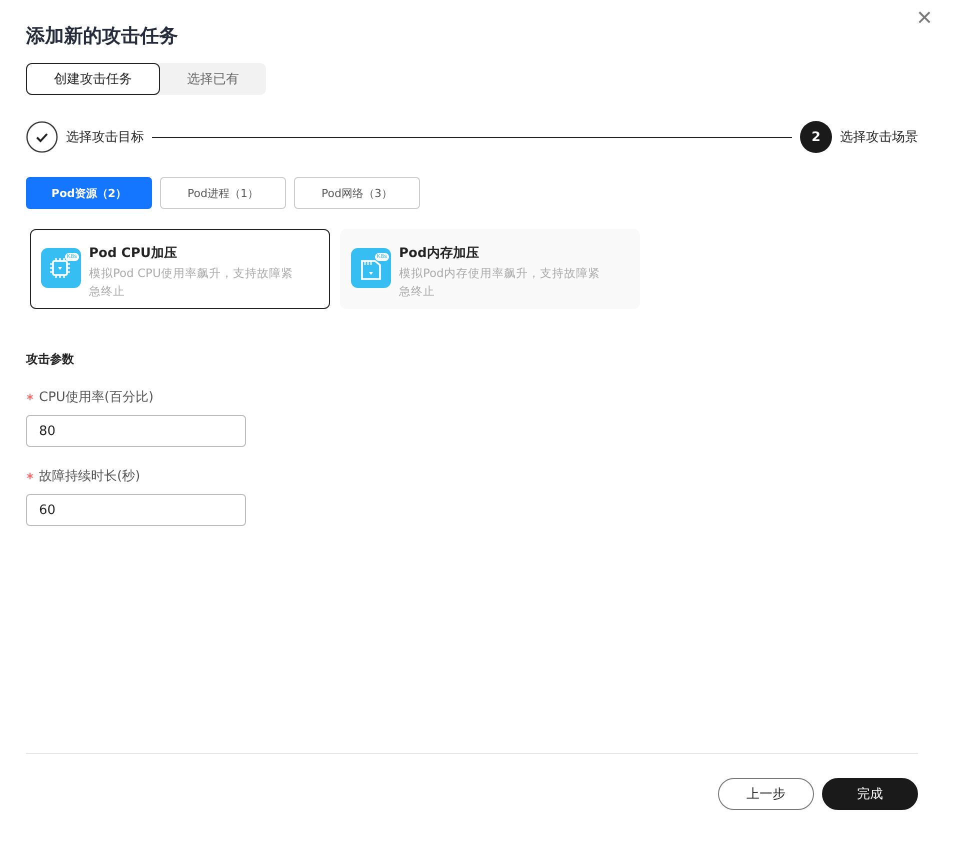 This screenshot has width=980, height=844. I want to click on field-label: CPU使用率(百分比), so click(96, 397).